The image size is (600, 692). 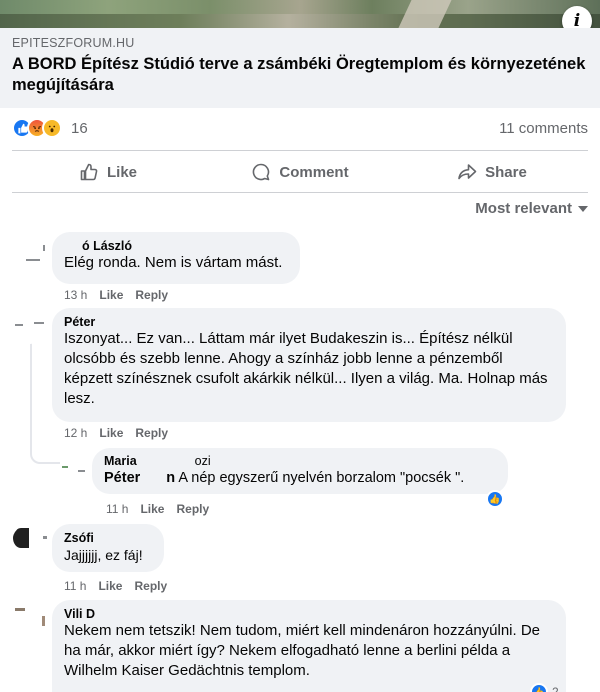 What do you see at coordinates (73, 43) in the screenshot?
I see `link-domain: EPITESZFORUM.HU` at bounding box center [73, 43].